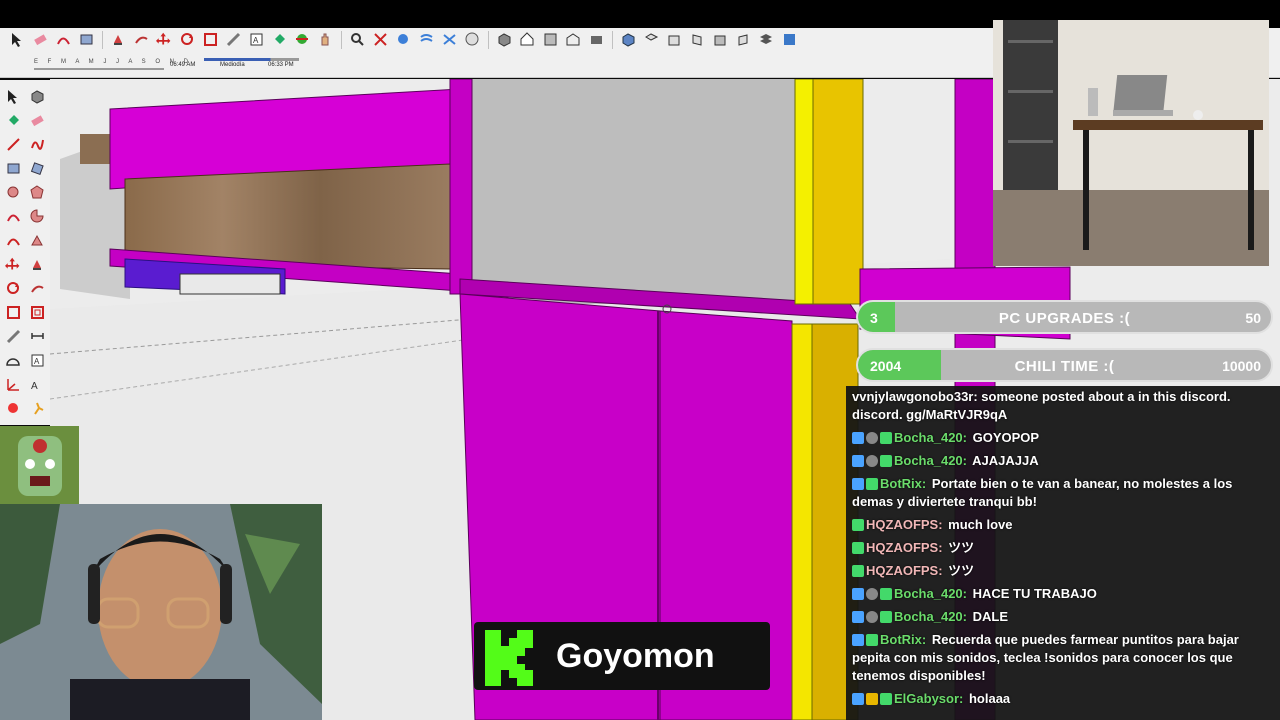 The image size is (1280, 720). I want to click on chat-message: Bocha_420: HACE TU TRABAJO, so click(1063, 594).